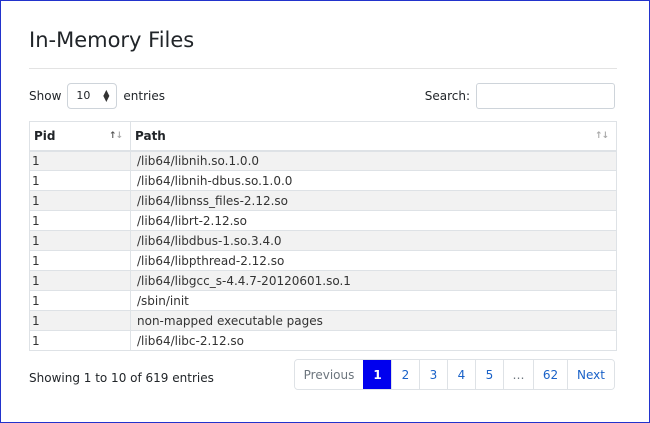 The image size is (650, 423). I want to click on page-button-last: 62, so click(550, 374).